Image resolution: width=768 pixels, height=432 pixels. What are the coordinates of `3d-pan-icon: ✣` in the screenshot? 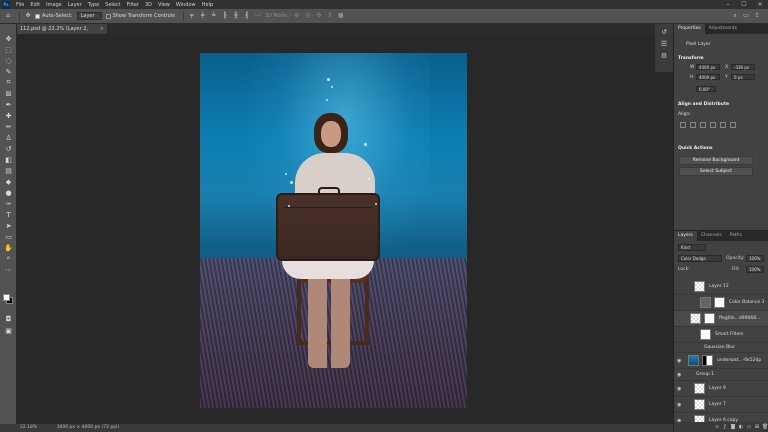 It's located at (319, 16).